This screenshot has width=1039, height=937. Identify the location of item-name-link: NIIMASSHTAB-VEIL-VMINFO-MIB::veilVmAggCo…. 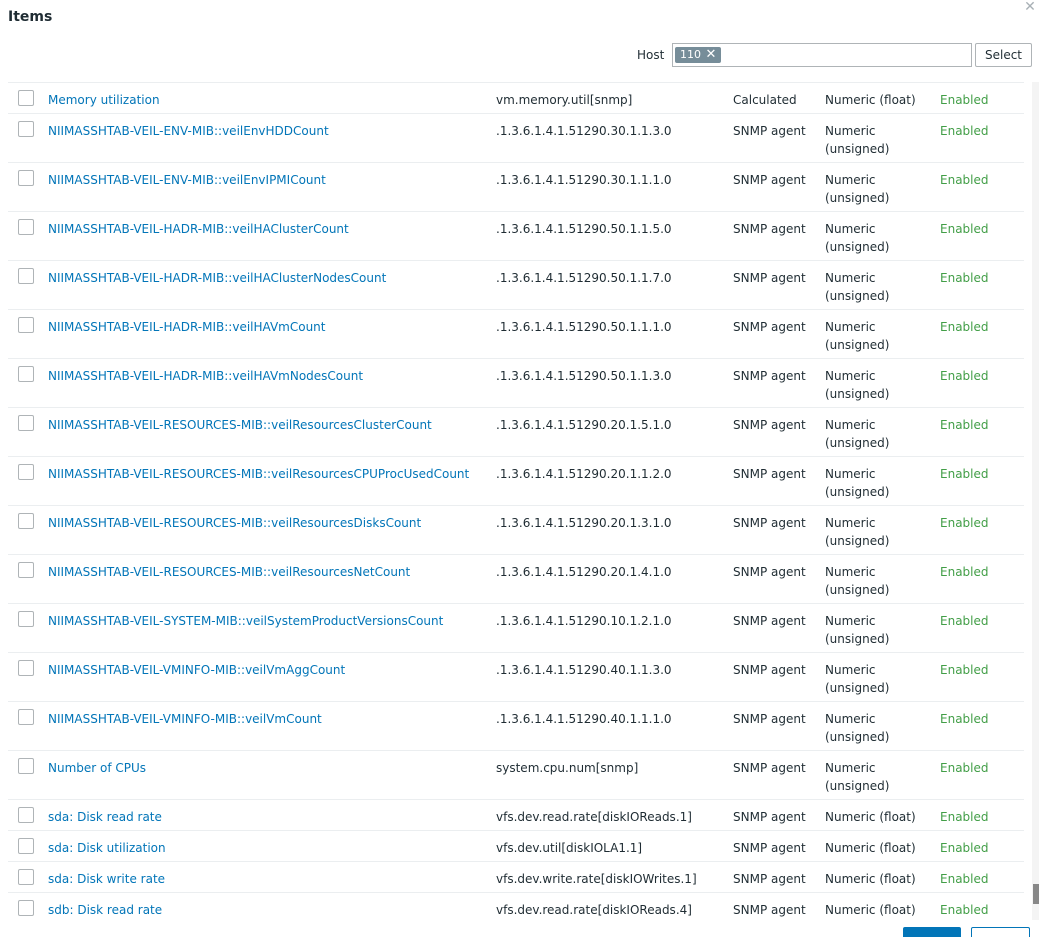
(196, 670).